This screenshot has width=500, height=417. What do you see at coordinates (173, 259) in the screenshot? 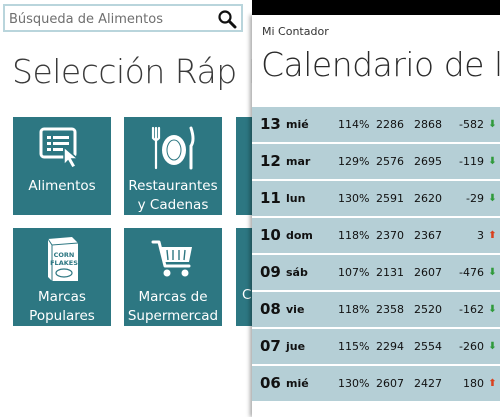
I see `shopping-cart-icon` at bounding box center [173, 259].